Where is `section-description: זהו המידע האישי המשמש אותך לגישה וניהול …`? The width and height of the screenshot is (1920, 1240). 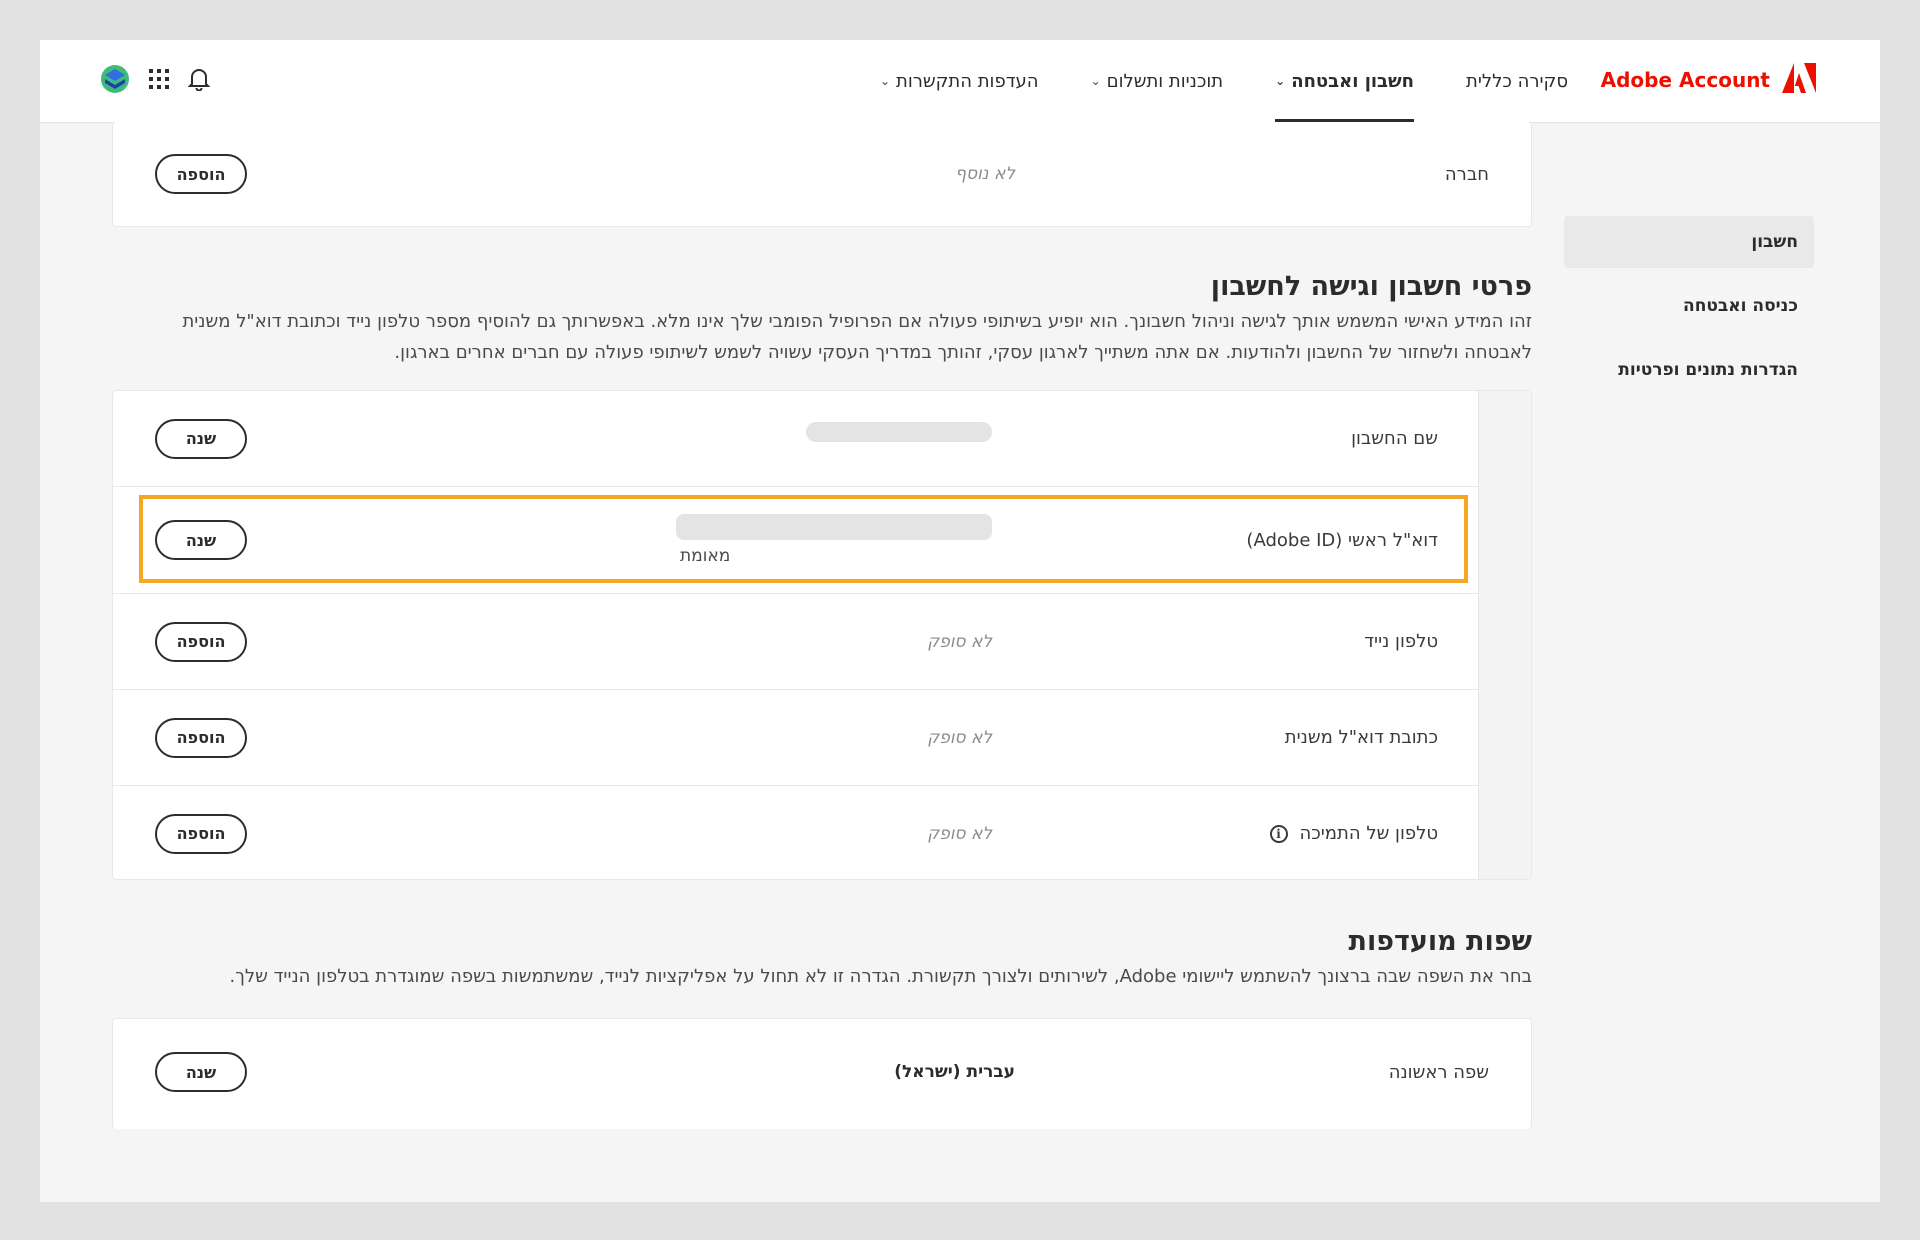 section-description: זהו המידע האישי המשמש אותך לגישה וניהול … is located at coordinates (857, 337).